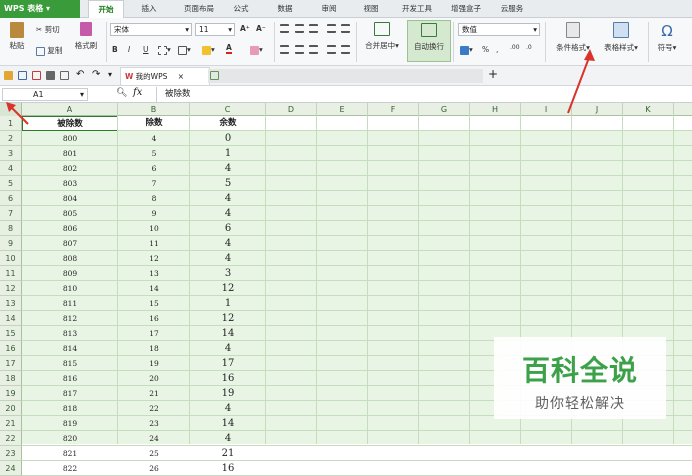  Describe the element at coordinates (154, 468) in the screenshot. I see `data-cell: 26` at that location.